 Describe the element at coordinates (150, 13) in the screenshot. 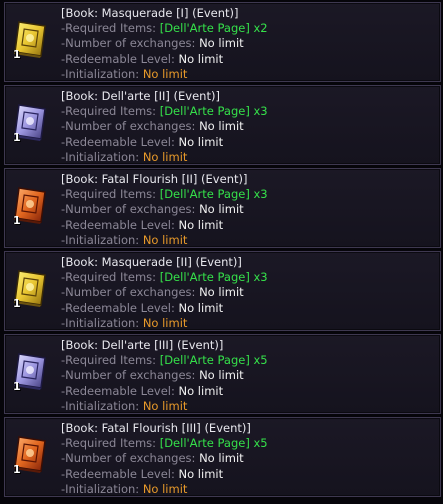

I see `item-title: [Book: Masquerade [I] (Event)]` at that location.